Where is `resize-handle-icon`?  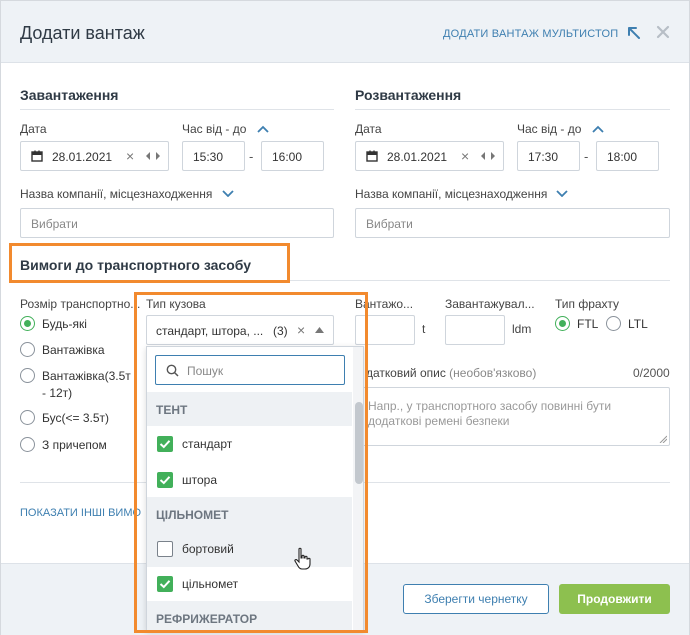
resize-handle-icon is located at coordinates (663, 439).